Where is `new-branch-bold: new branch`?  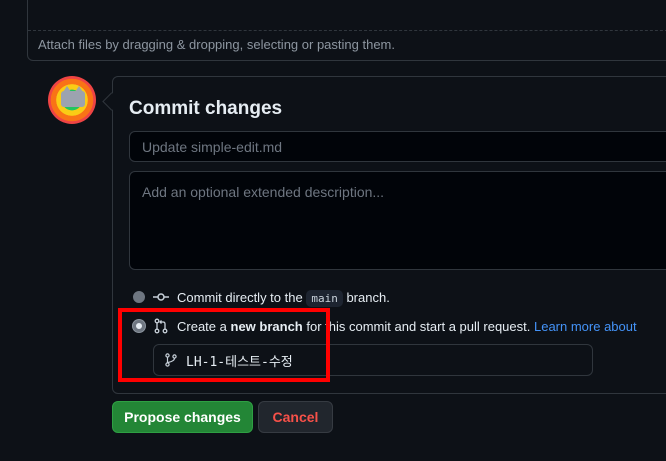 new-branch-bold: new branch is located at coordinates (266, 326).